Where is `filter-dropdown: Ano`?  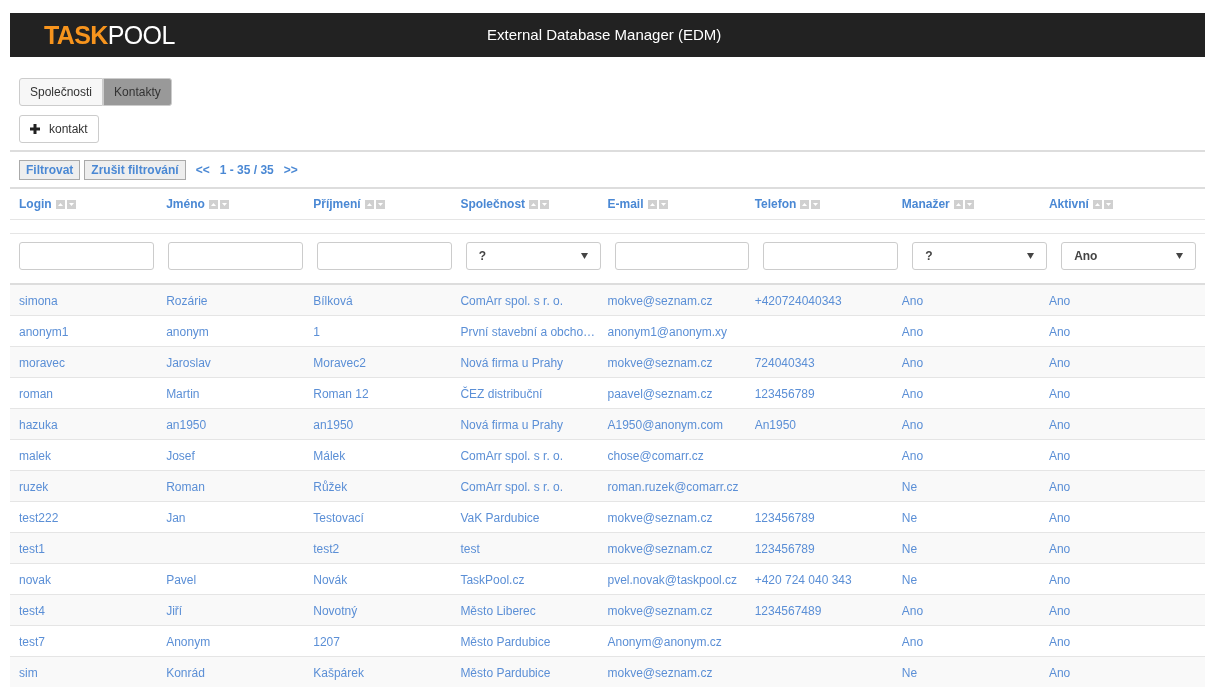
filter-dropdown: Ano is located at coordinates (1128, 256).